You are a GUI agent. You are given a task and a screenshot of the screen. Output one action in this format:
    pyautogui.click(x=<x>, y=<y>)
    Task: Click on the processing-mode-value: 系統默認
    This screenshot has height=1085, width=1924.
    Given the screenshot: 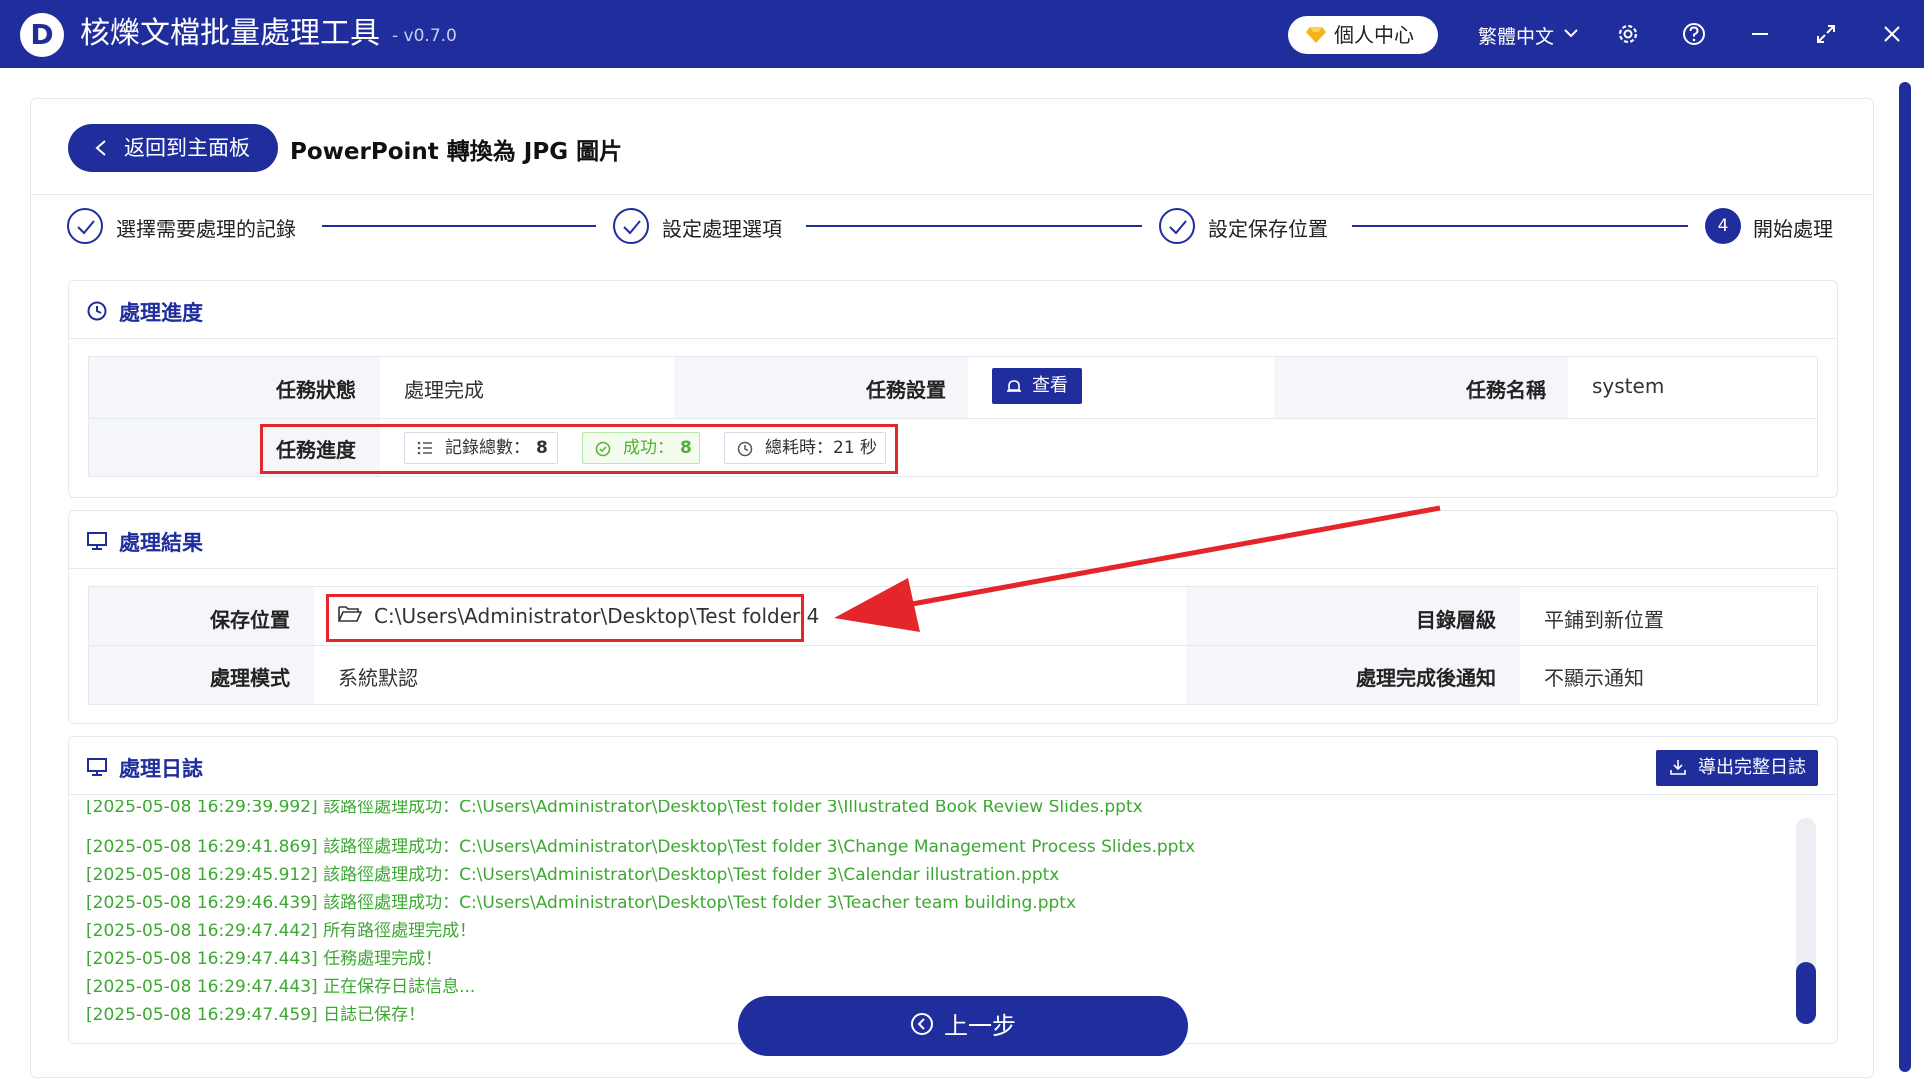 What is the action you would take?
    pyautogui.click(x=378, y=678)
    